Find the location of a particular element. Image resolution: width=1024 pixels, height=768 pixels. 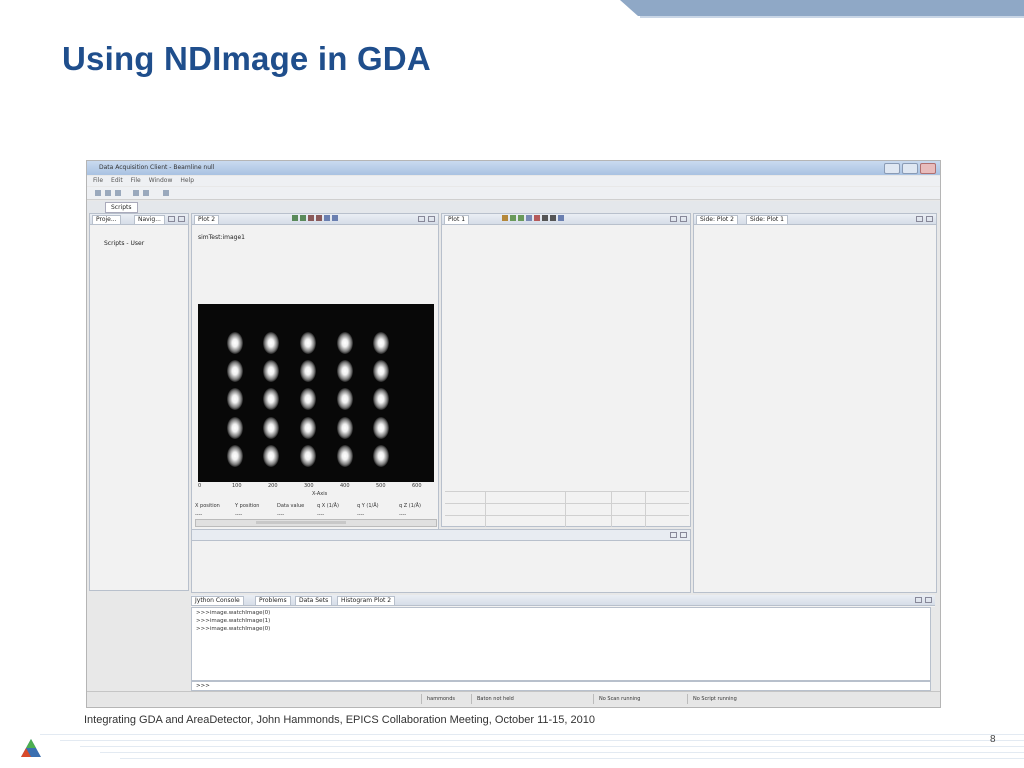

page-number: 8 is located at coordinates (993, 739).